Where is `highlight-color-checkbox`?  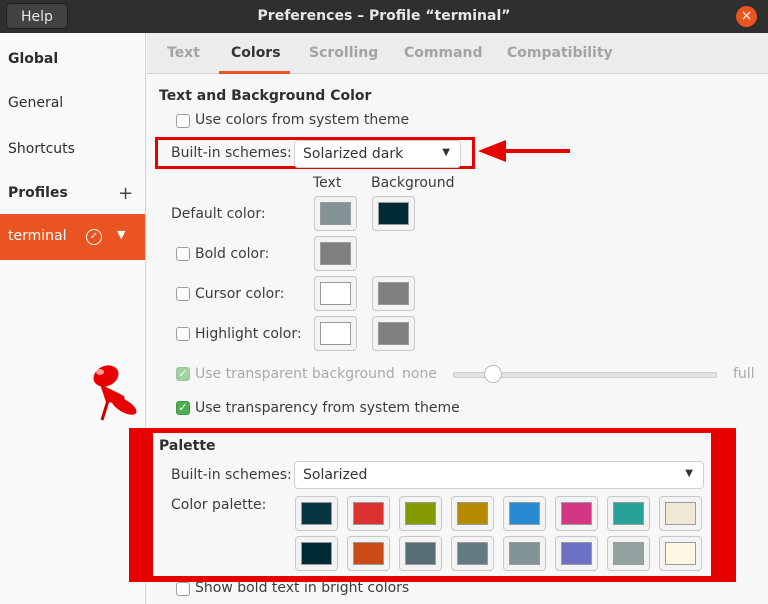 highlight-color-checkbox is located at coordinates (183, 334).